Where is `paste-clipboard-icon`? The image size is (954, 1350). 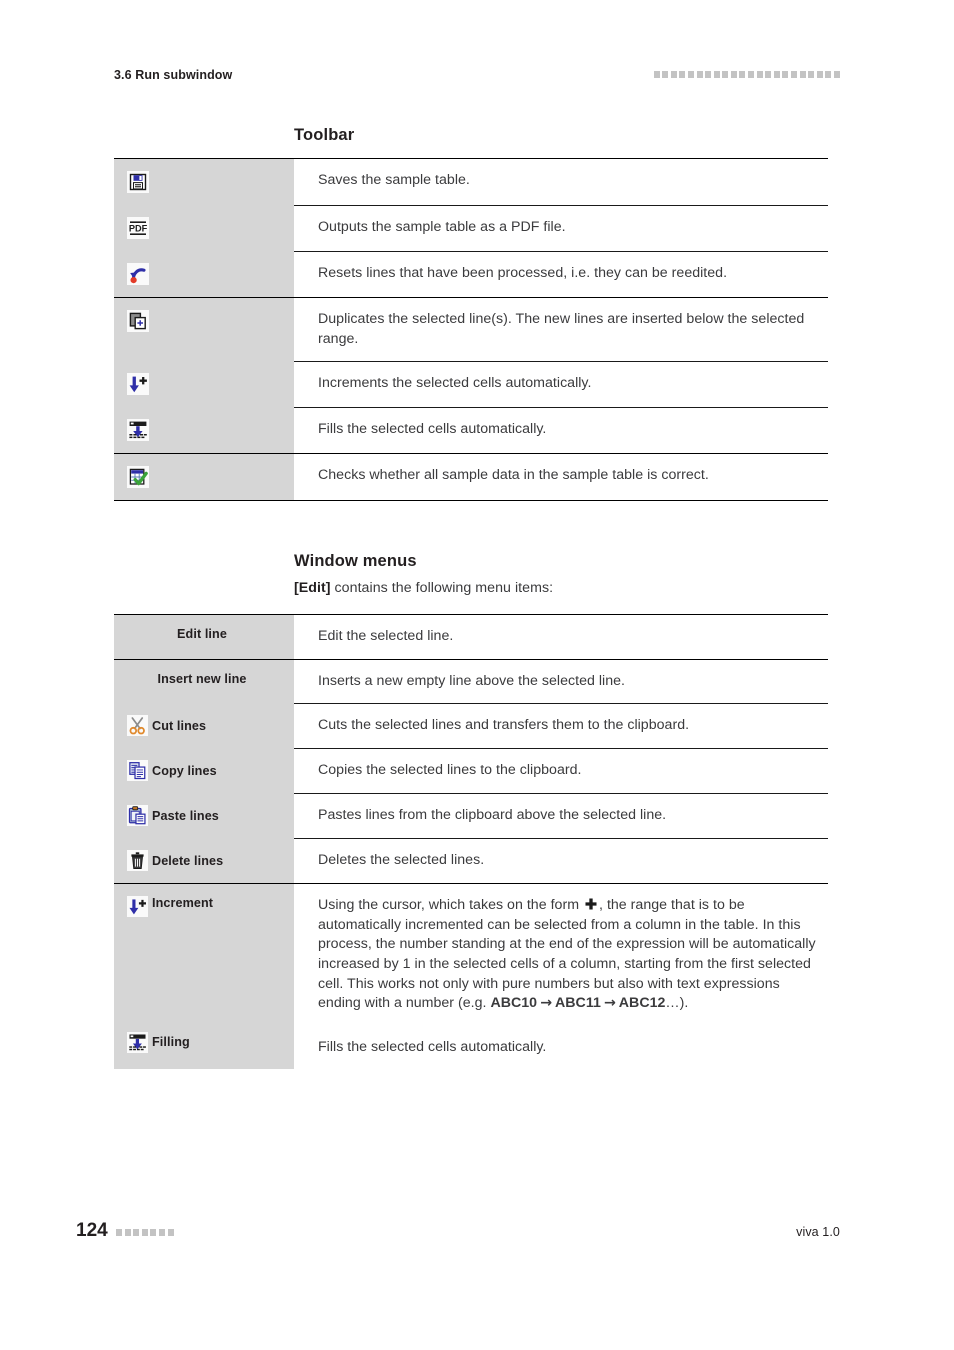 paste-clipboard-icon is located at coordinates (137, 816).